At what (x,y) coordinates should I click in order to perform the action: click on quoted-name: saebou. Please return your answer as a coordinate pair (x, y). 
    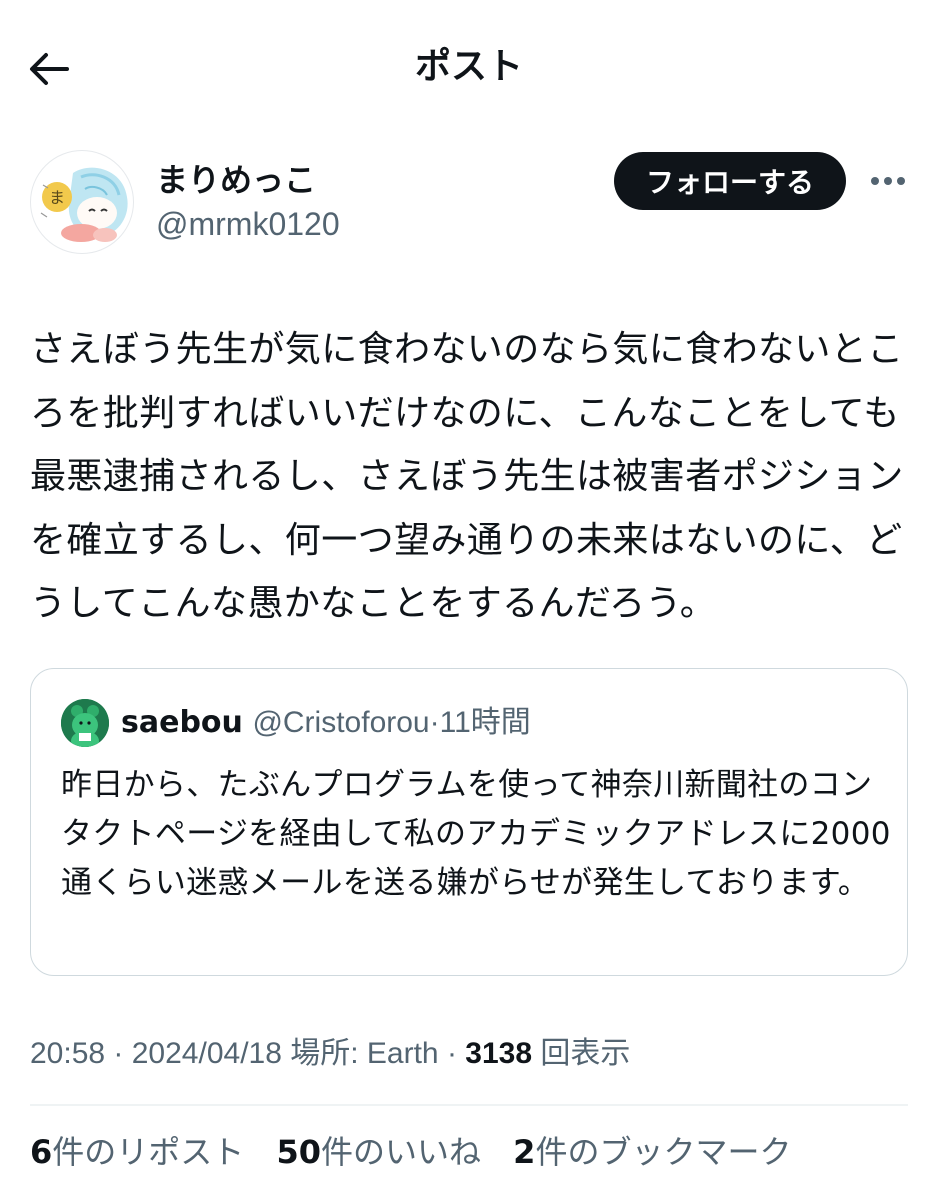
    Looking at the image, I should click on (182, 722).